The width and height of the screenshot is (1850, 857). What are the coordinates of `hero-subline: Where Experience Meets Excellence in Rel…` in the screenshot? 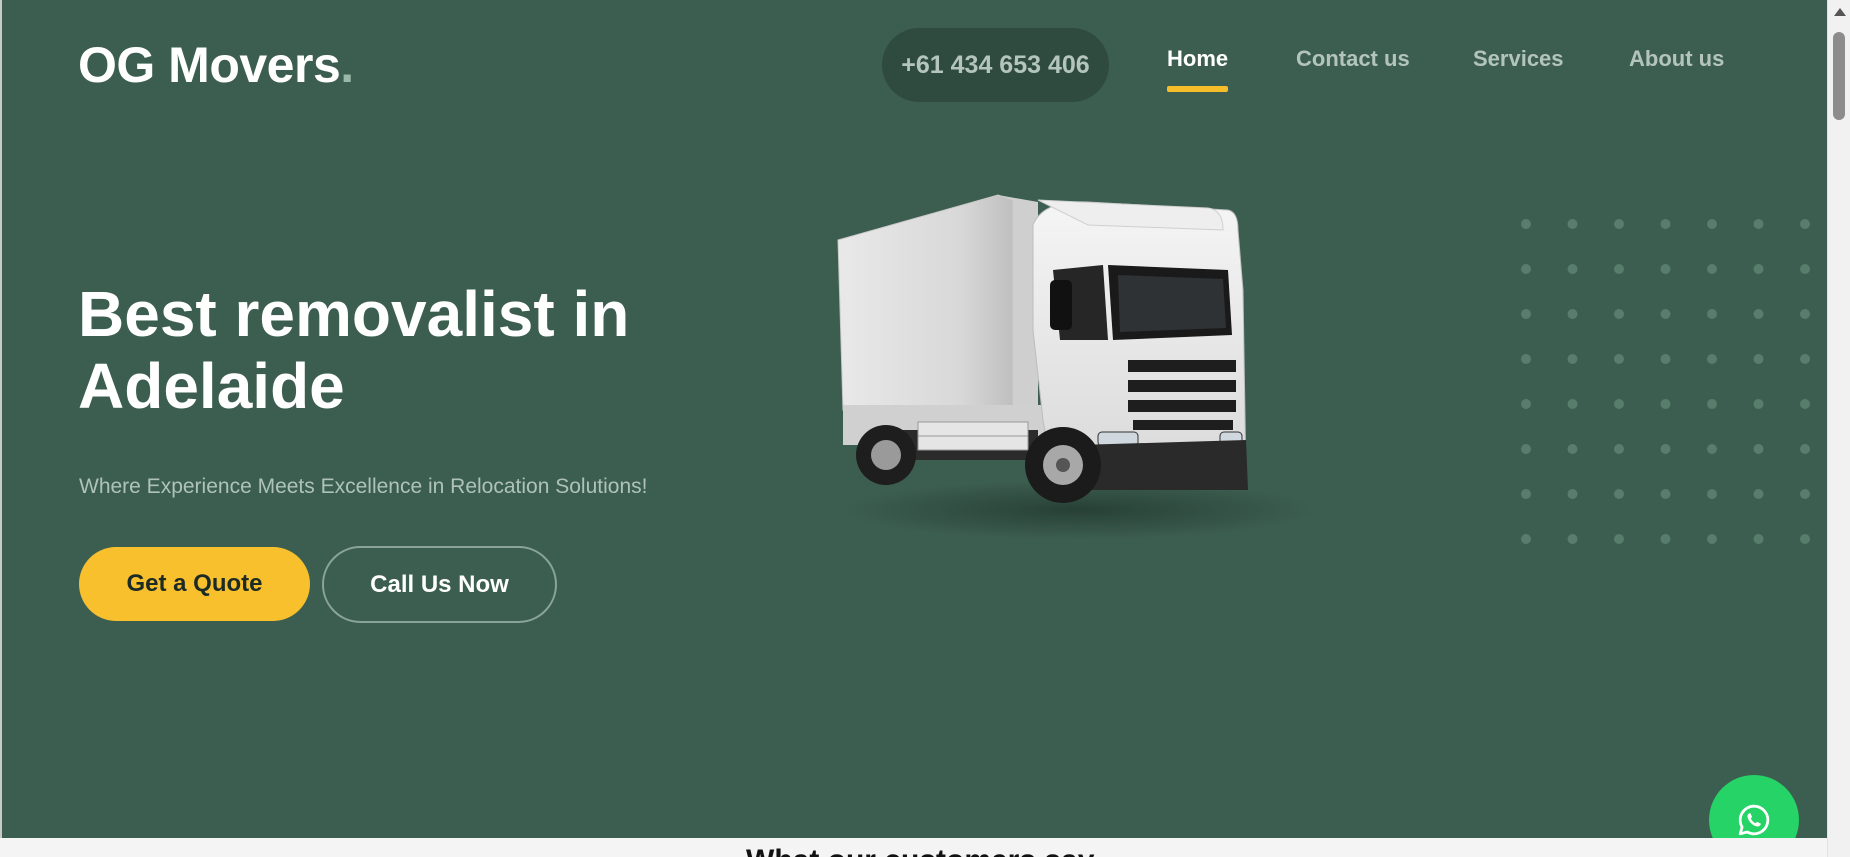 It's located at (363, 486).